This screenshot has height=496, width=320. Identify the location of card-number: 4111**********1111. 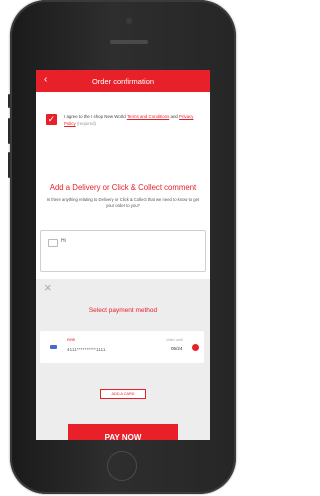
(86, 349).